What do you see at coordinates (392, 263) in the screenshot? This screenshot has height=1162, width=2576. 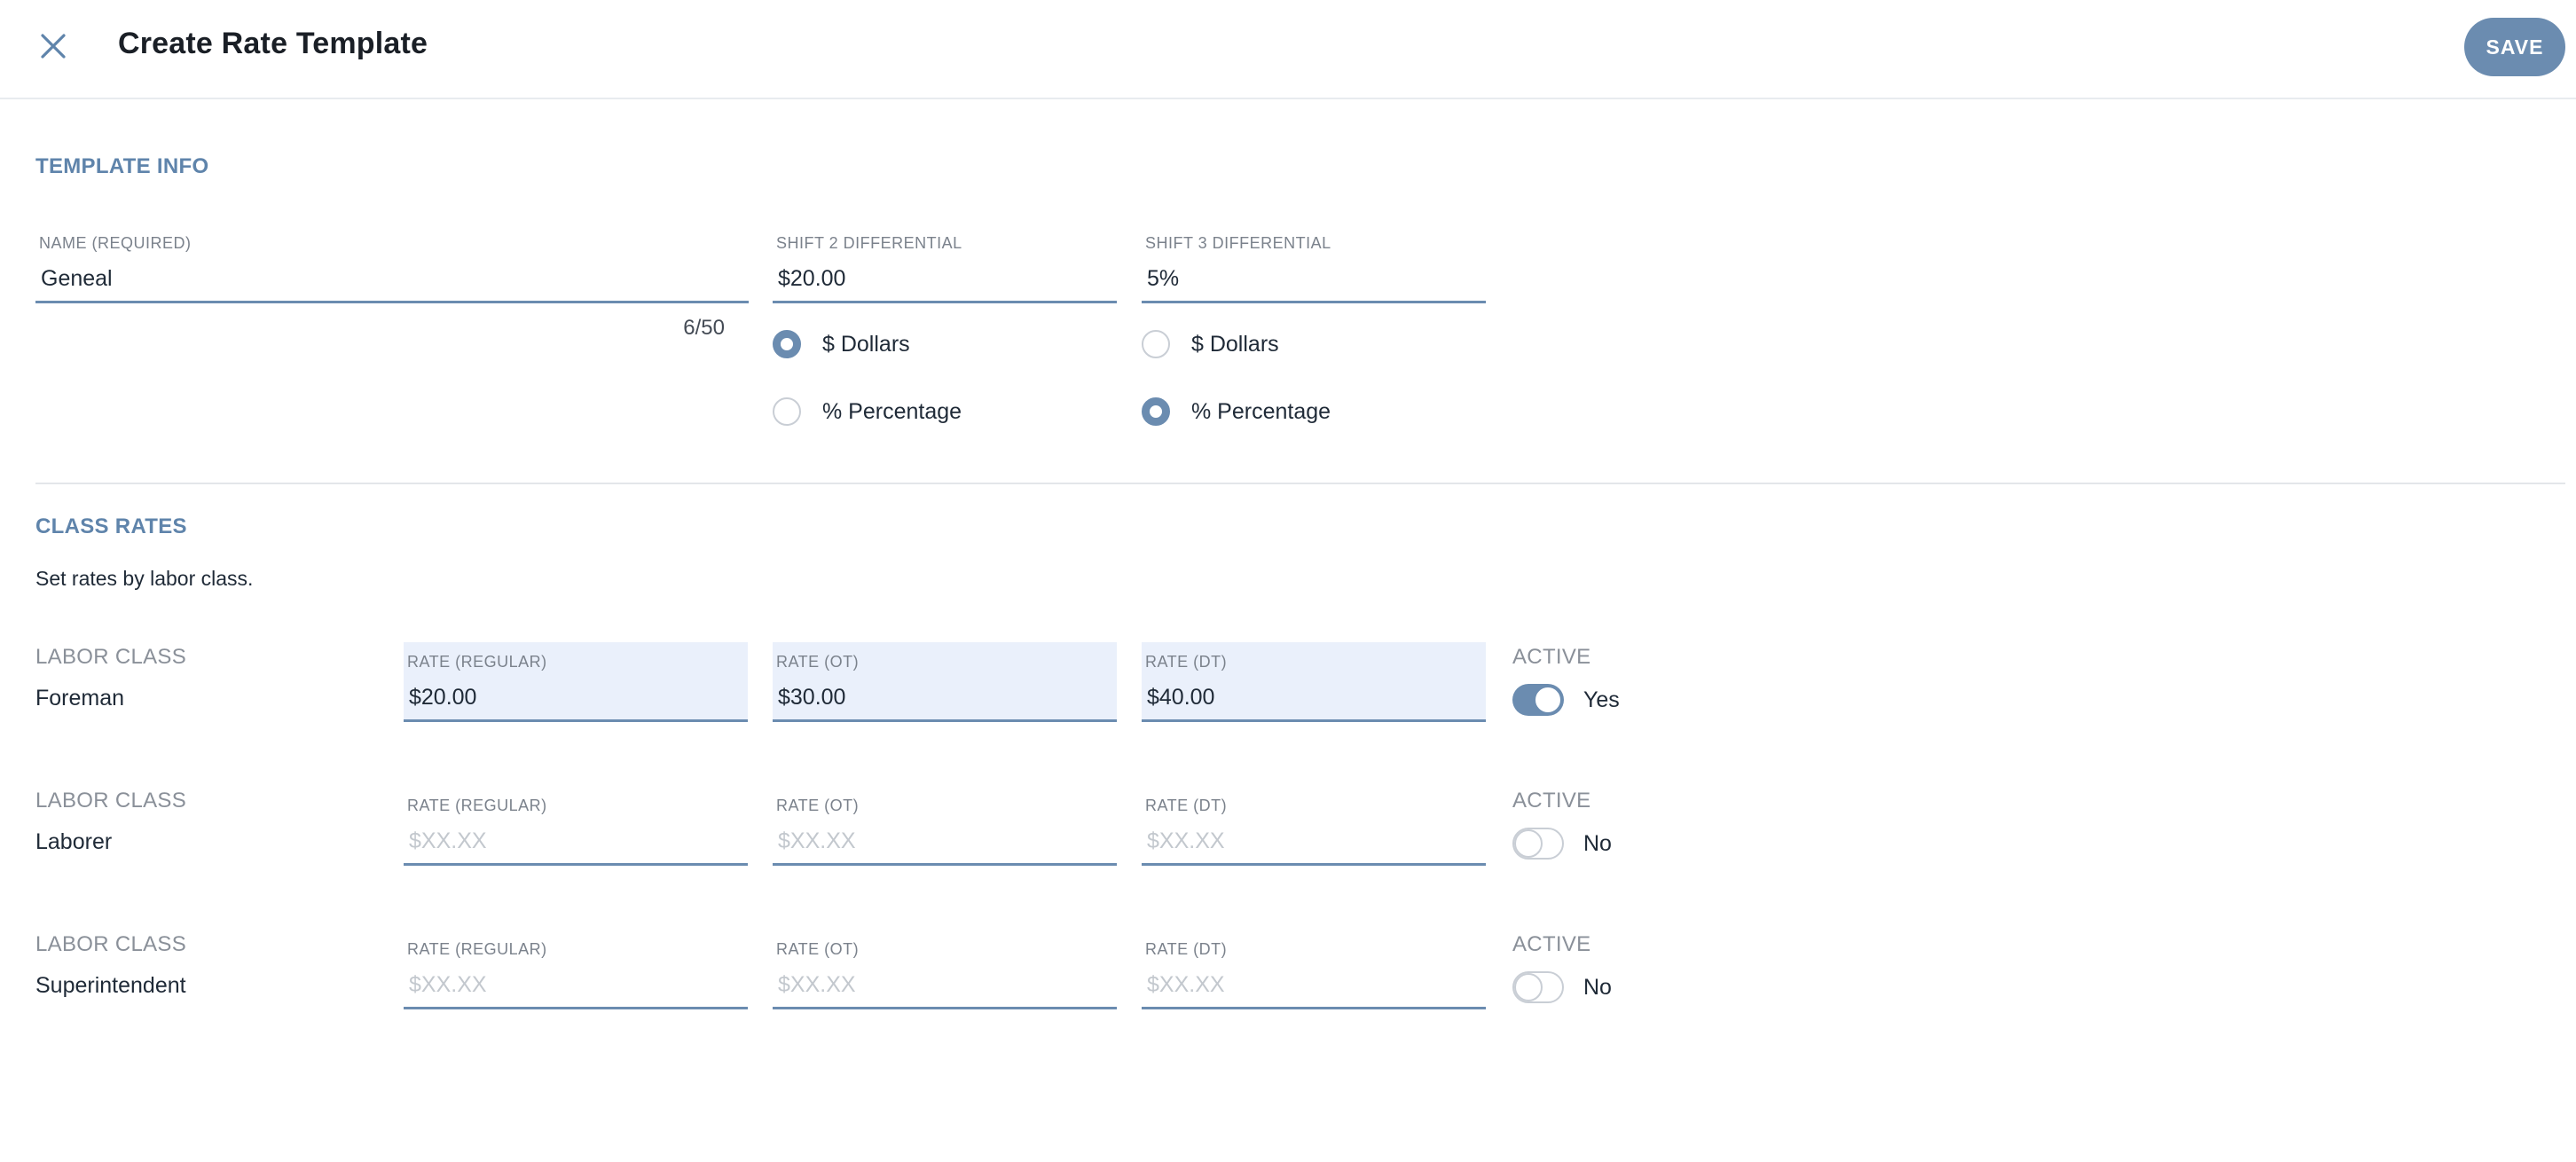 I see `name-field: NAME (REQUIRED) Geneal` at bounding box center [392, 263].